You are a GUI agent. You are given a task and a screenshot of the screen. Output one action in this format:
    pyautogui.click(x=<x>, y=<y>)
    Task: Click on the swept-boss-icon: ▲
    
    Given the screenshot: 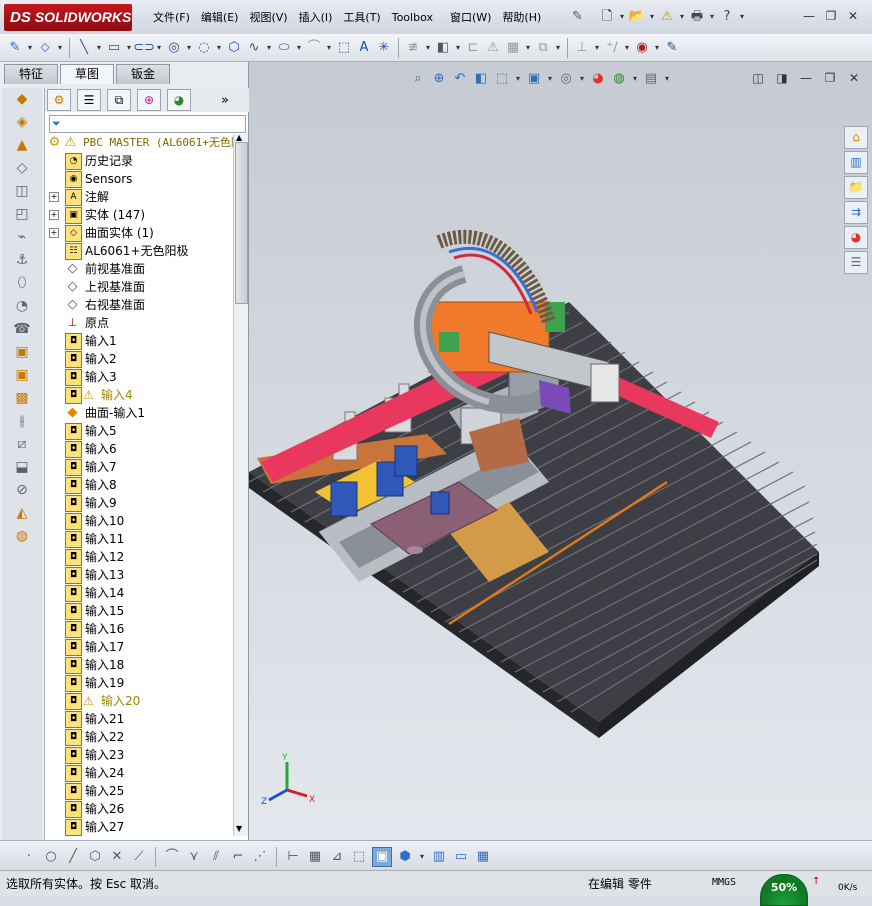 What is the action you would take?
    pyautogui.click(x=22, y=145)
    